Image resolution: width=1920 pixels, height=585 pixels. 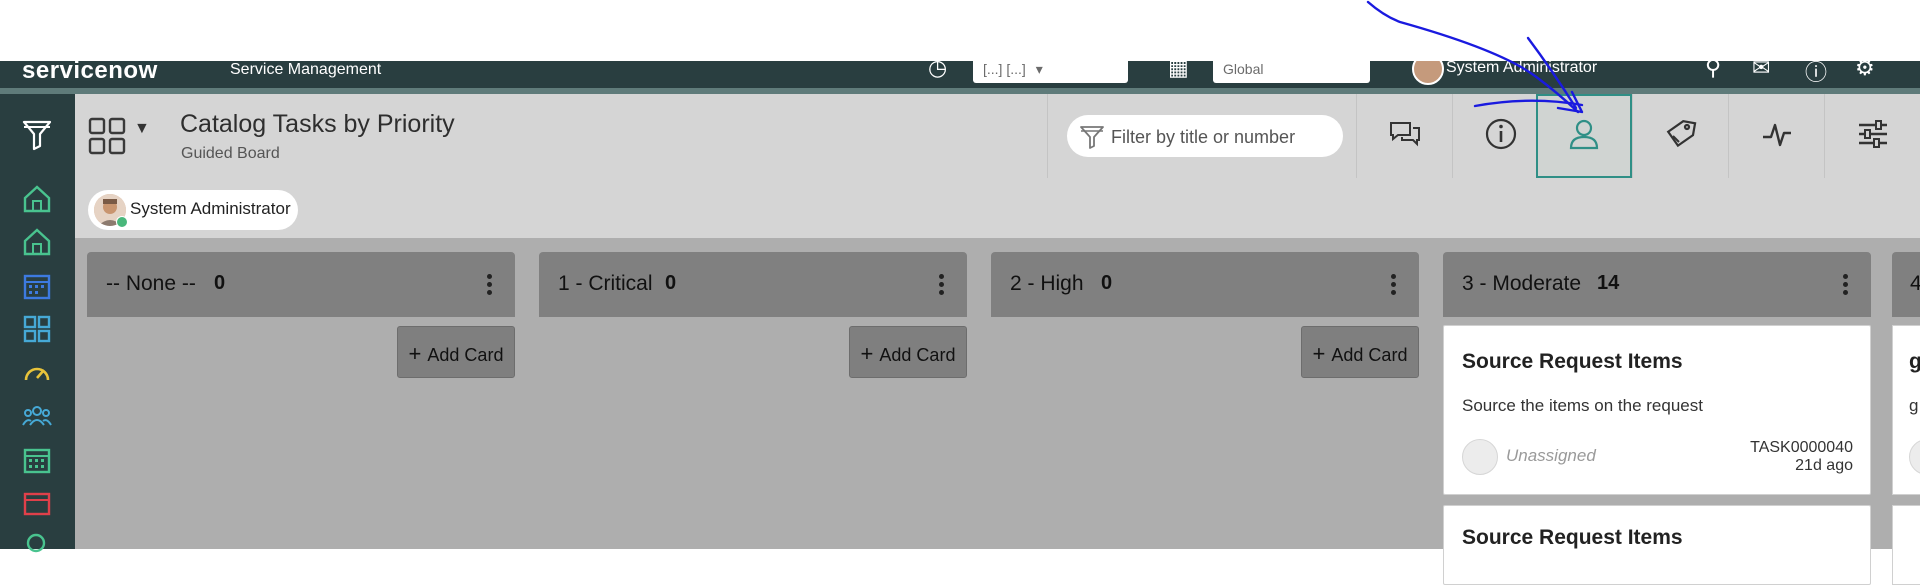 What do you see at coordinates (1865, 71) in the screenshot?
I see `gear-icon: ⚙` at bounding box center [1865, 71].